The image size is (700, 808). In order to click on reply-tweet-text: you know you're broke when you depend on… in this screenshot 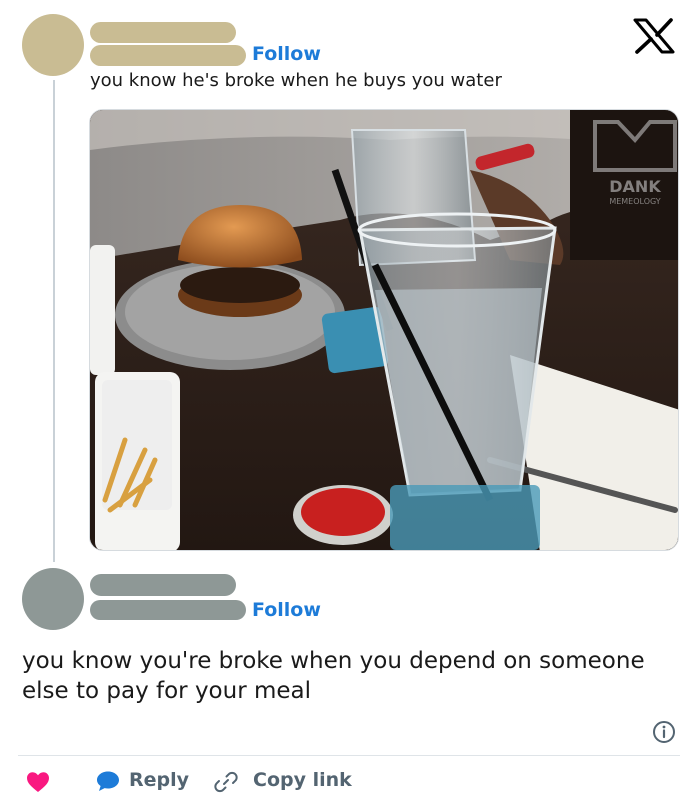, I will do `click(333, 676)`.